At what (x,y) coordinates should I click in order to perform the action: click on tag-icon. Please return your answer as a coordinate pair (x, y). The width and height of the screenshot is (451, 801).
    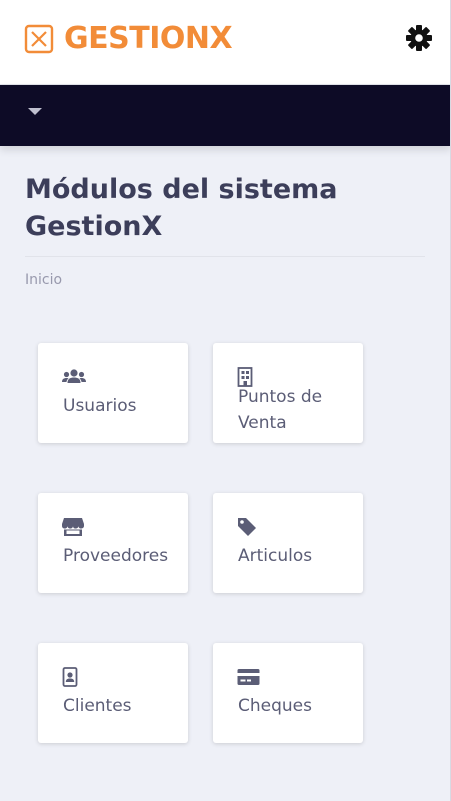
    Looking at the image, I should click on (247, 527).